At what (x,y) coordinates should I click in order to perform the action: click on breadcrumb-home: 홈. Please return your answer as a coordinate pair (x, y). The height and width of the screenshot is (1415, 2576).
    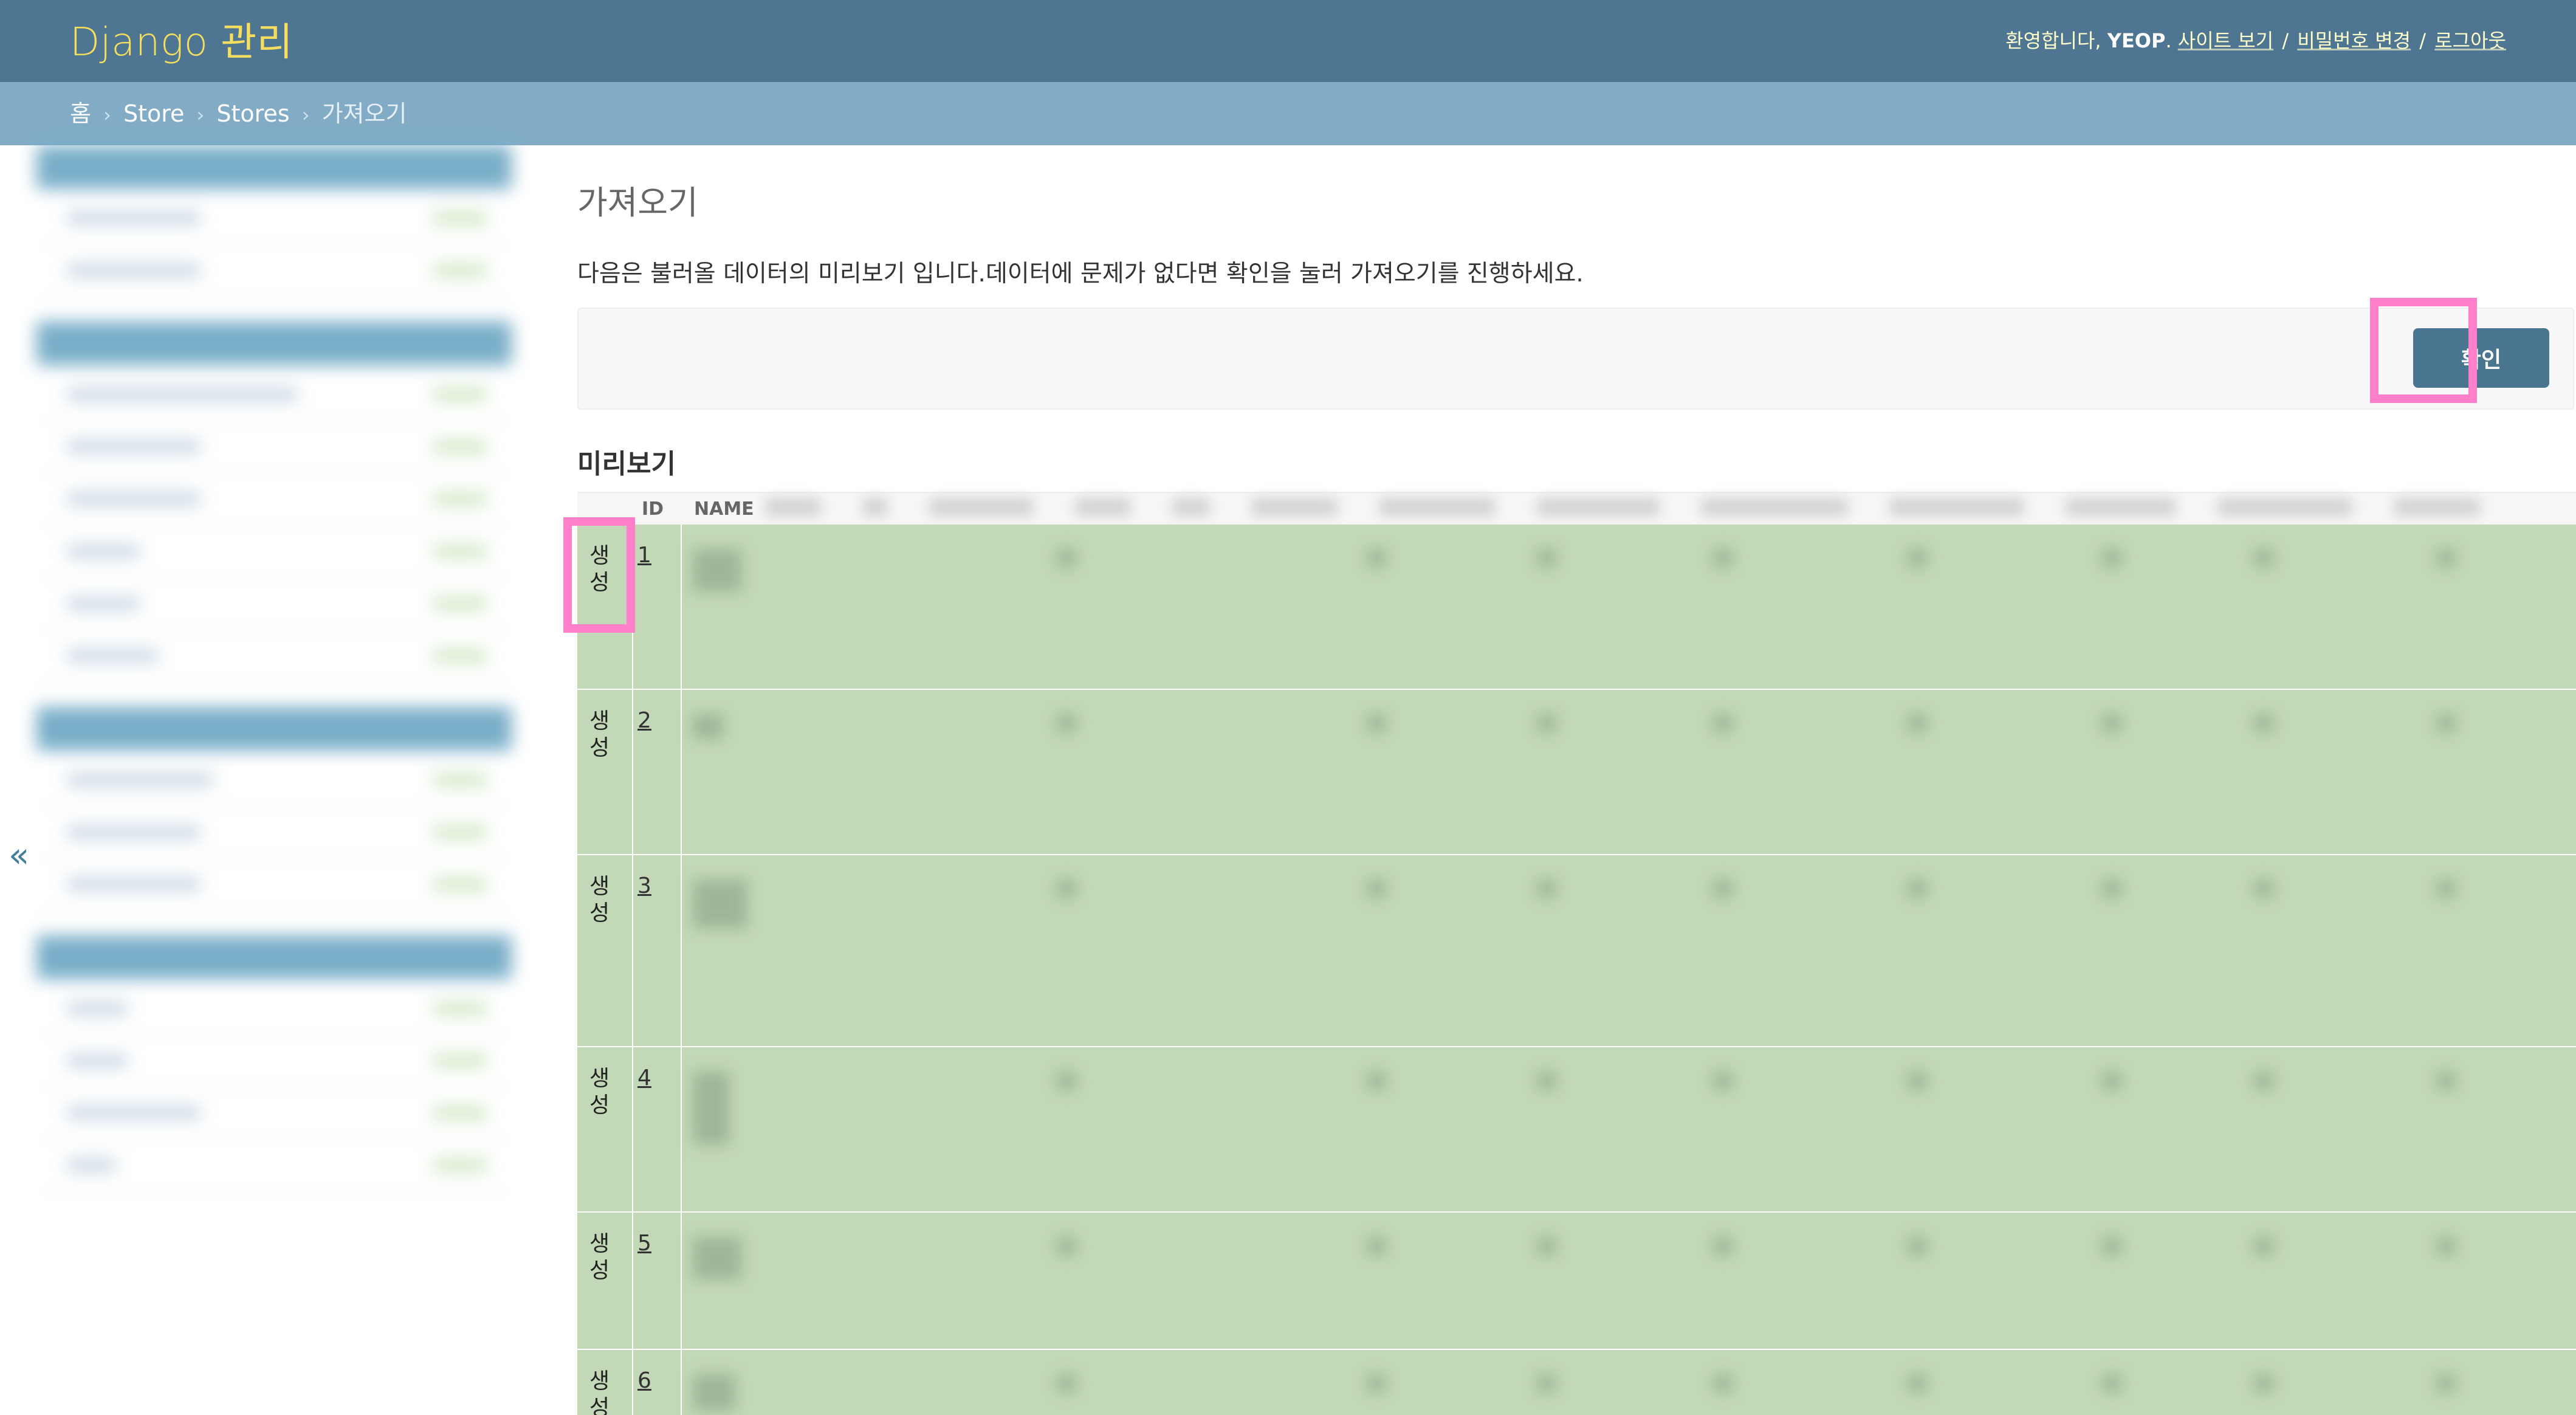
    Looking at the image, I should click on (80, 113).